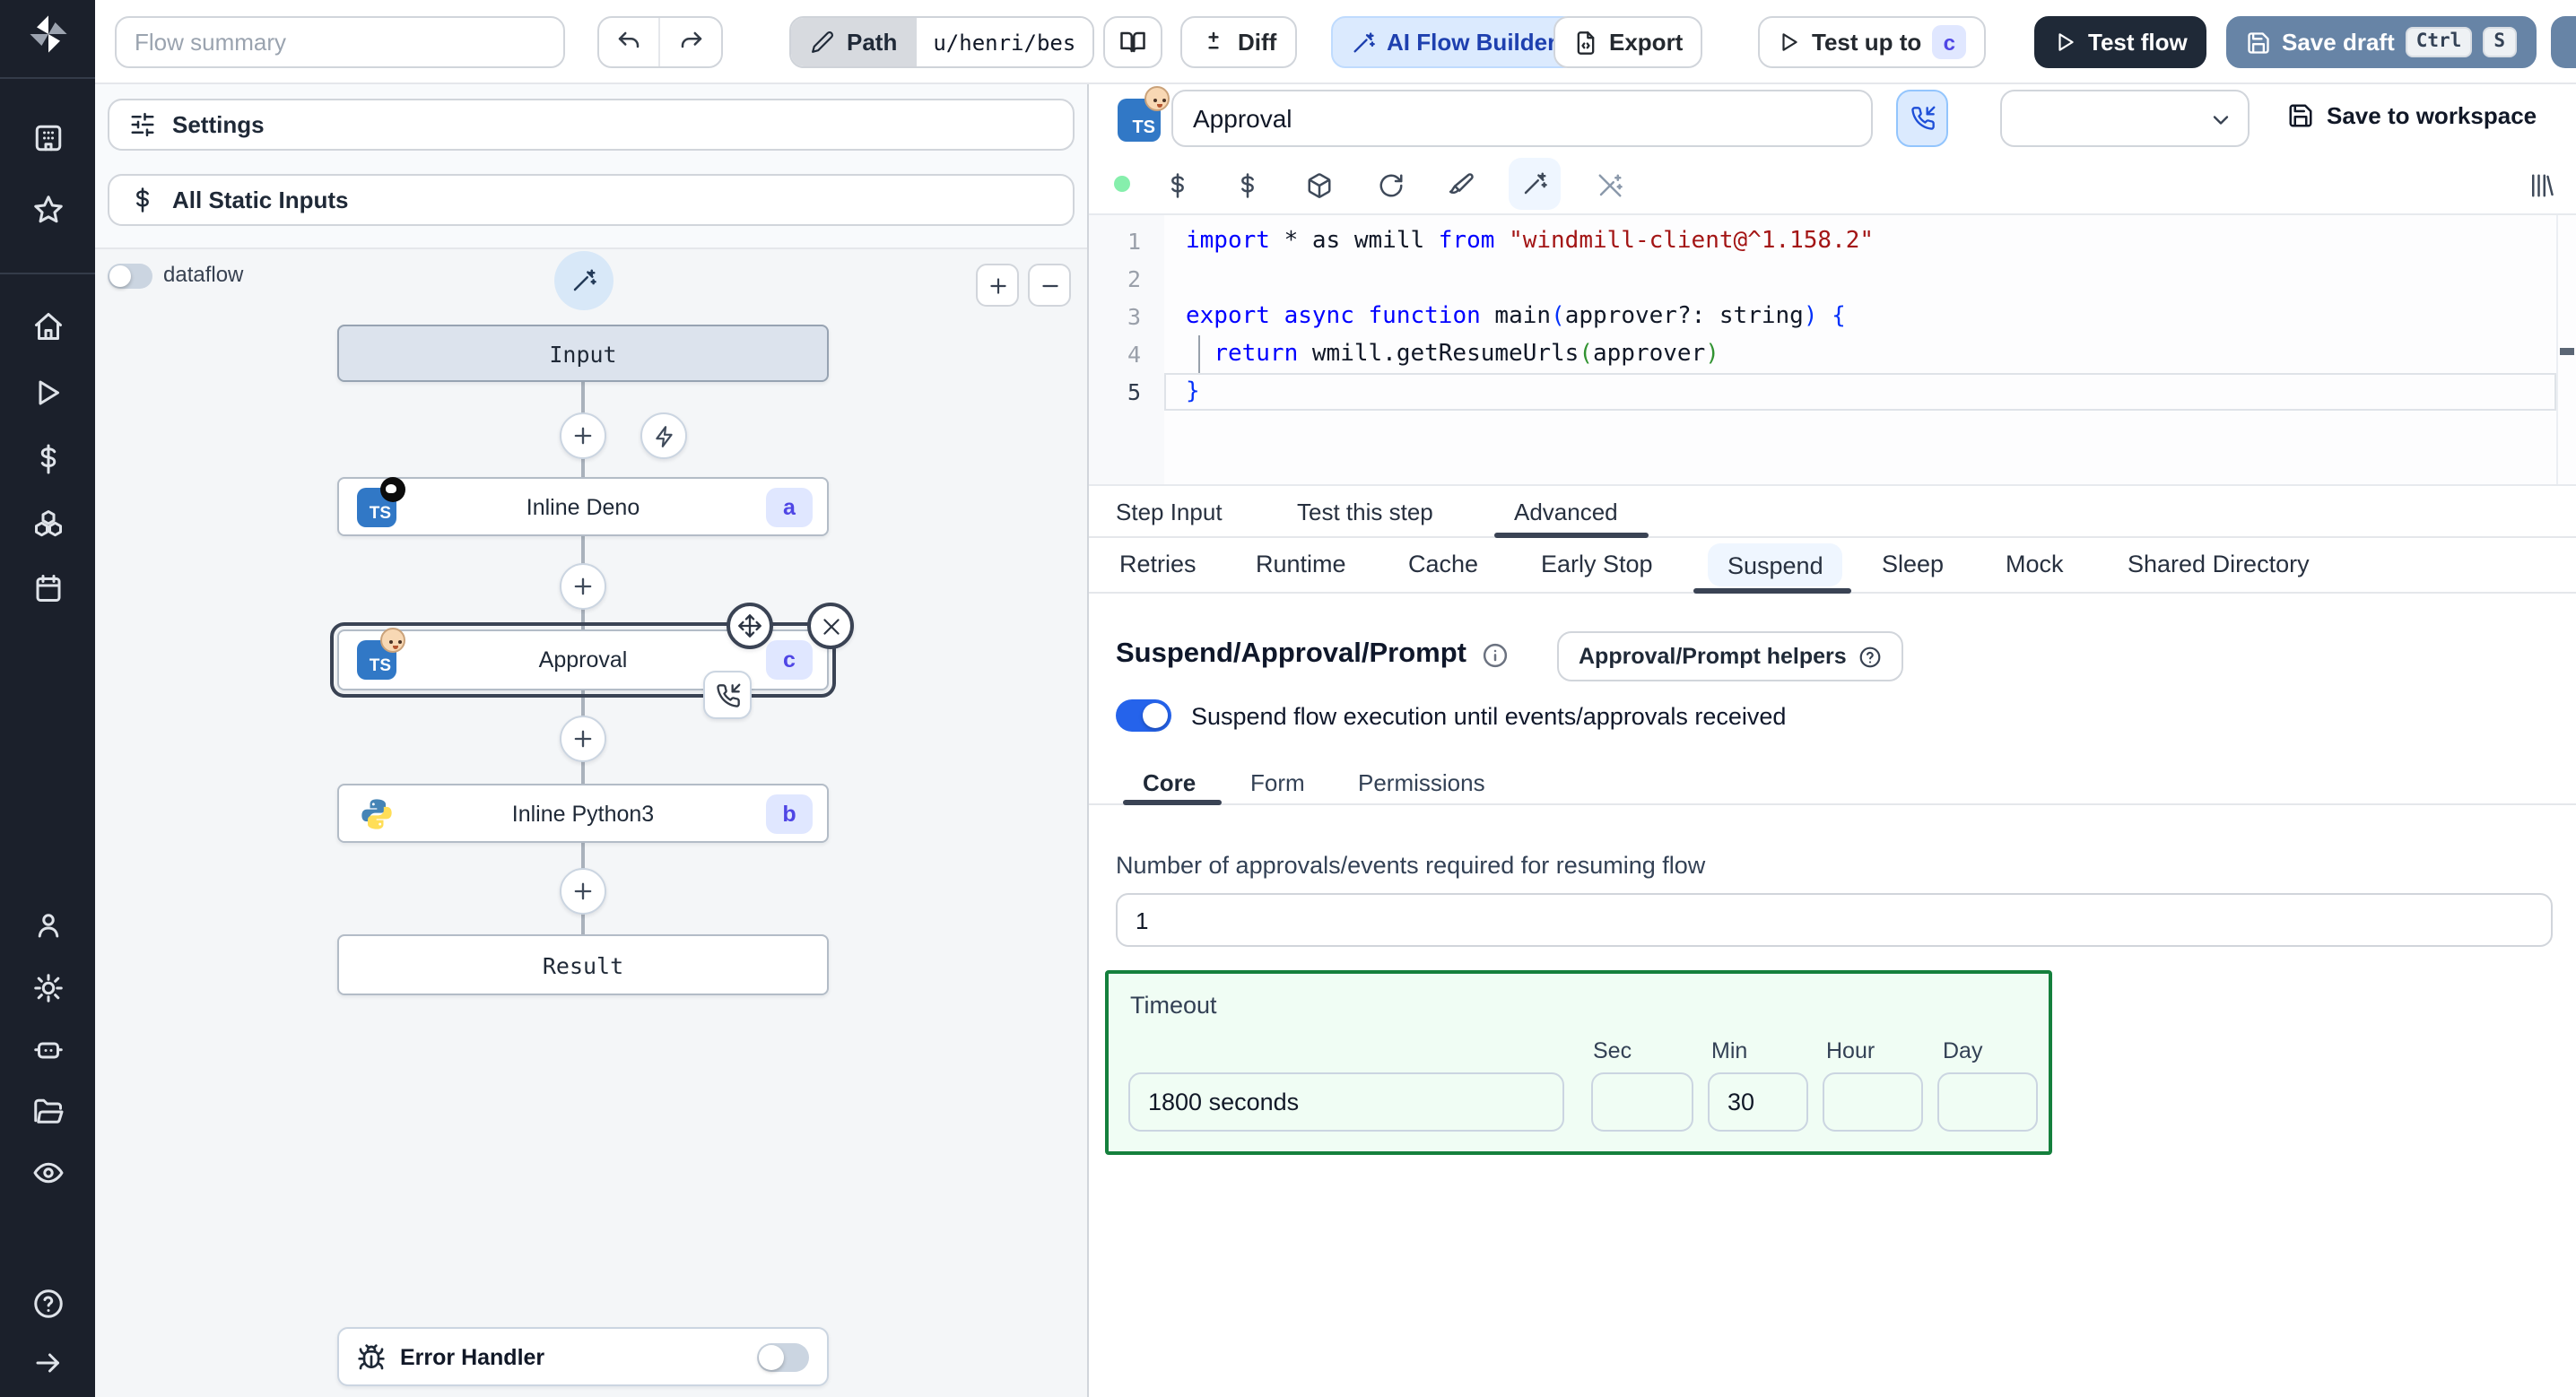 The width and height of the screenshot is (2576, 1397). I want to click on zoom-out-button, so click(1049, 285).